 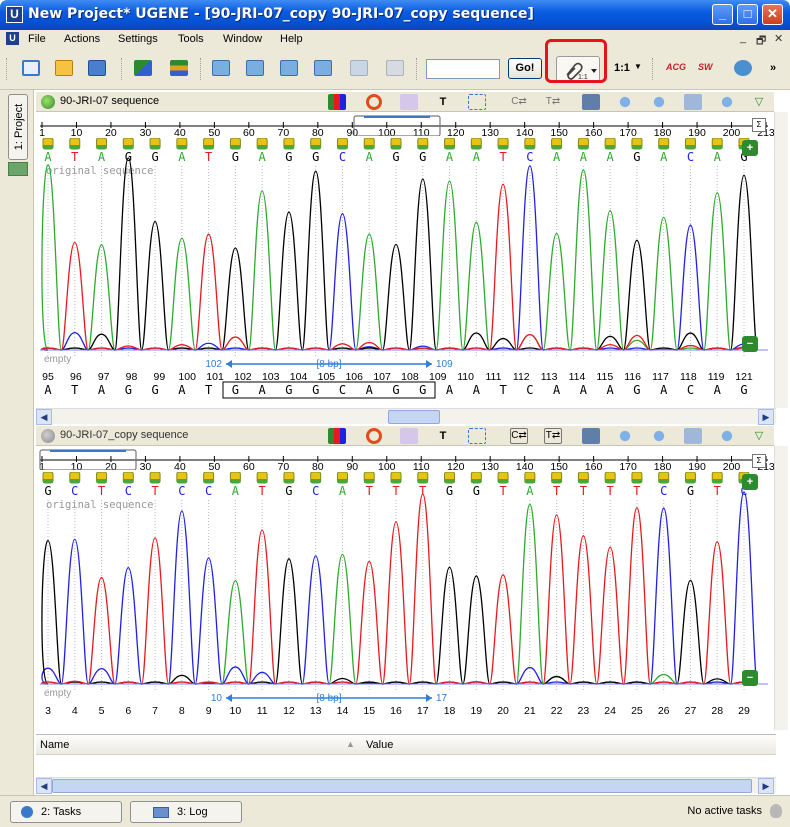 What do you see at coordinates (395, 68) in the screenshot?
I see `doc-tool-6-icon` at bounding box center [395, 68].